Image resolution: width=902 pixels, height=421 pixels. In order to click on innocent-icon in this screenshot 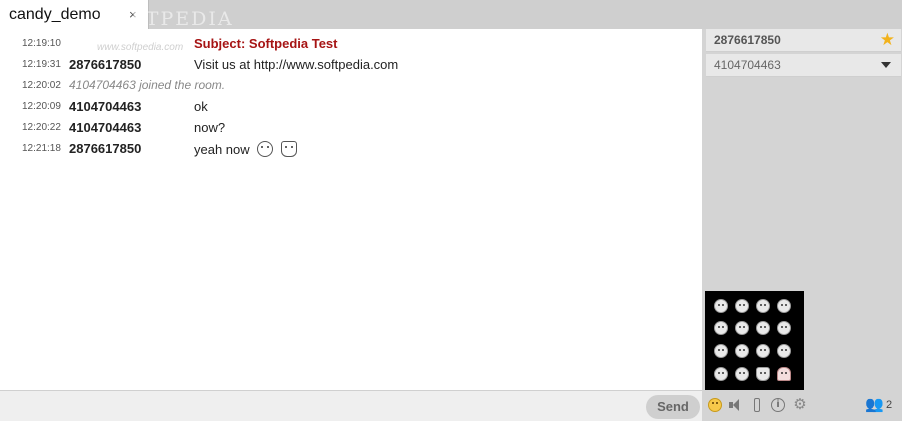, I will do `click(742, 374)`.